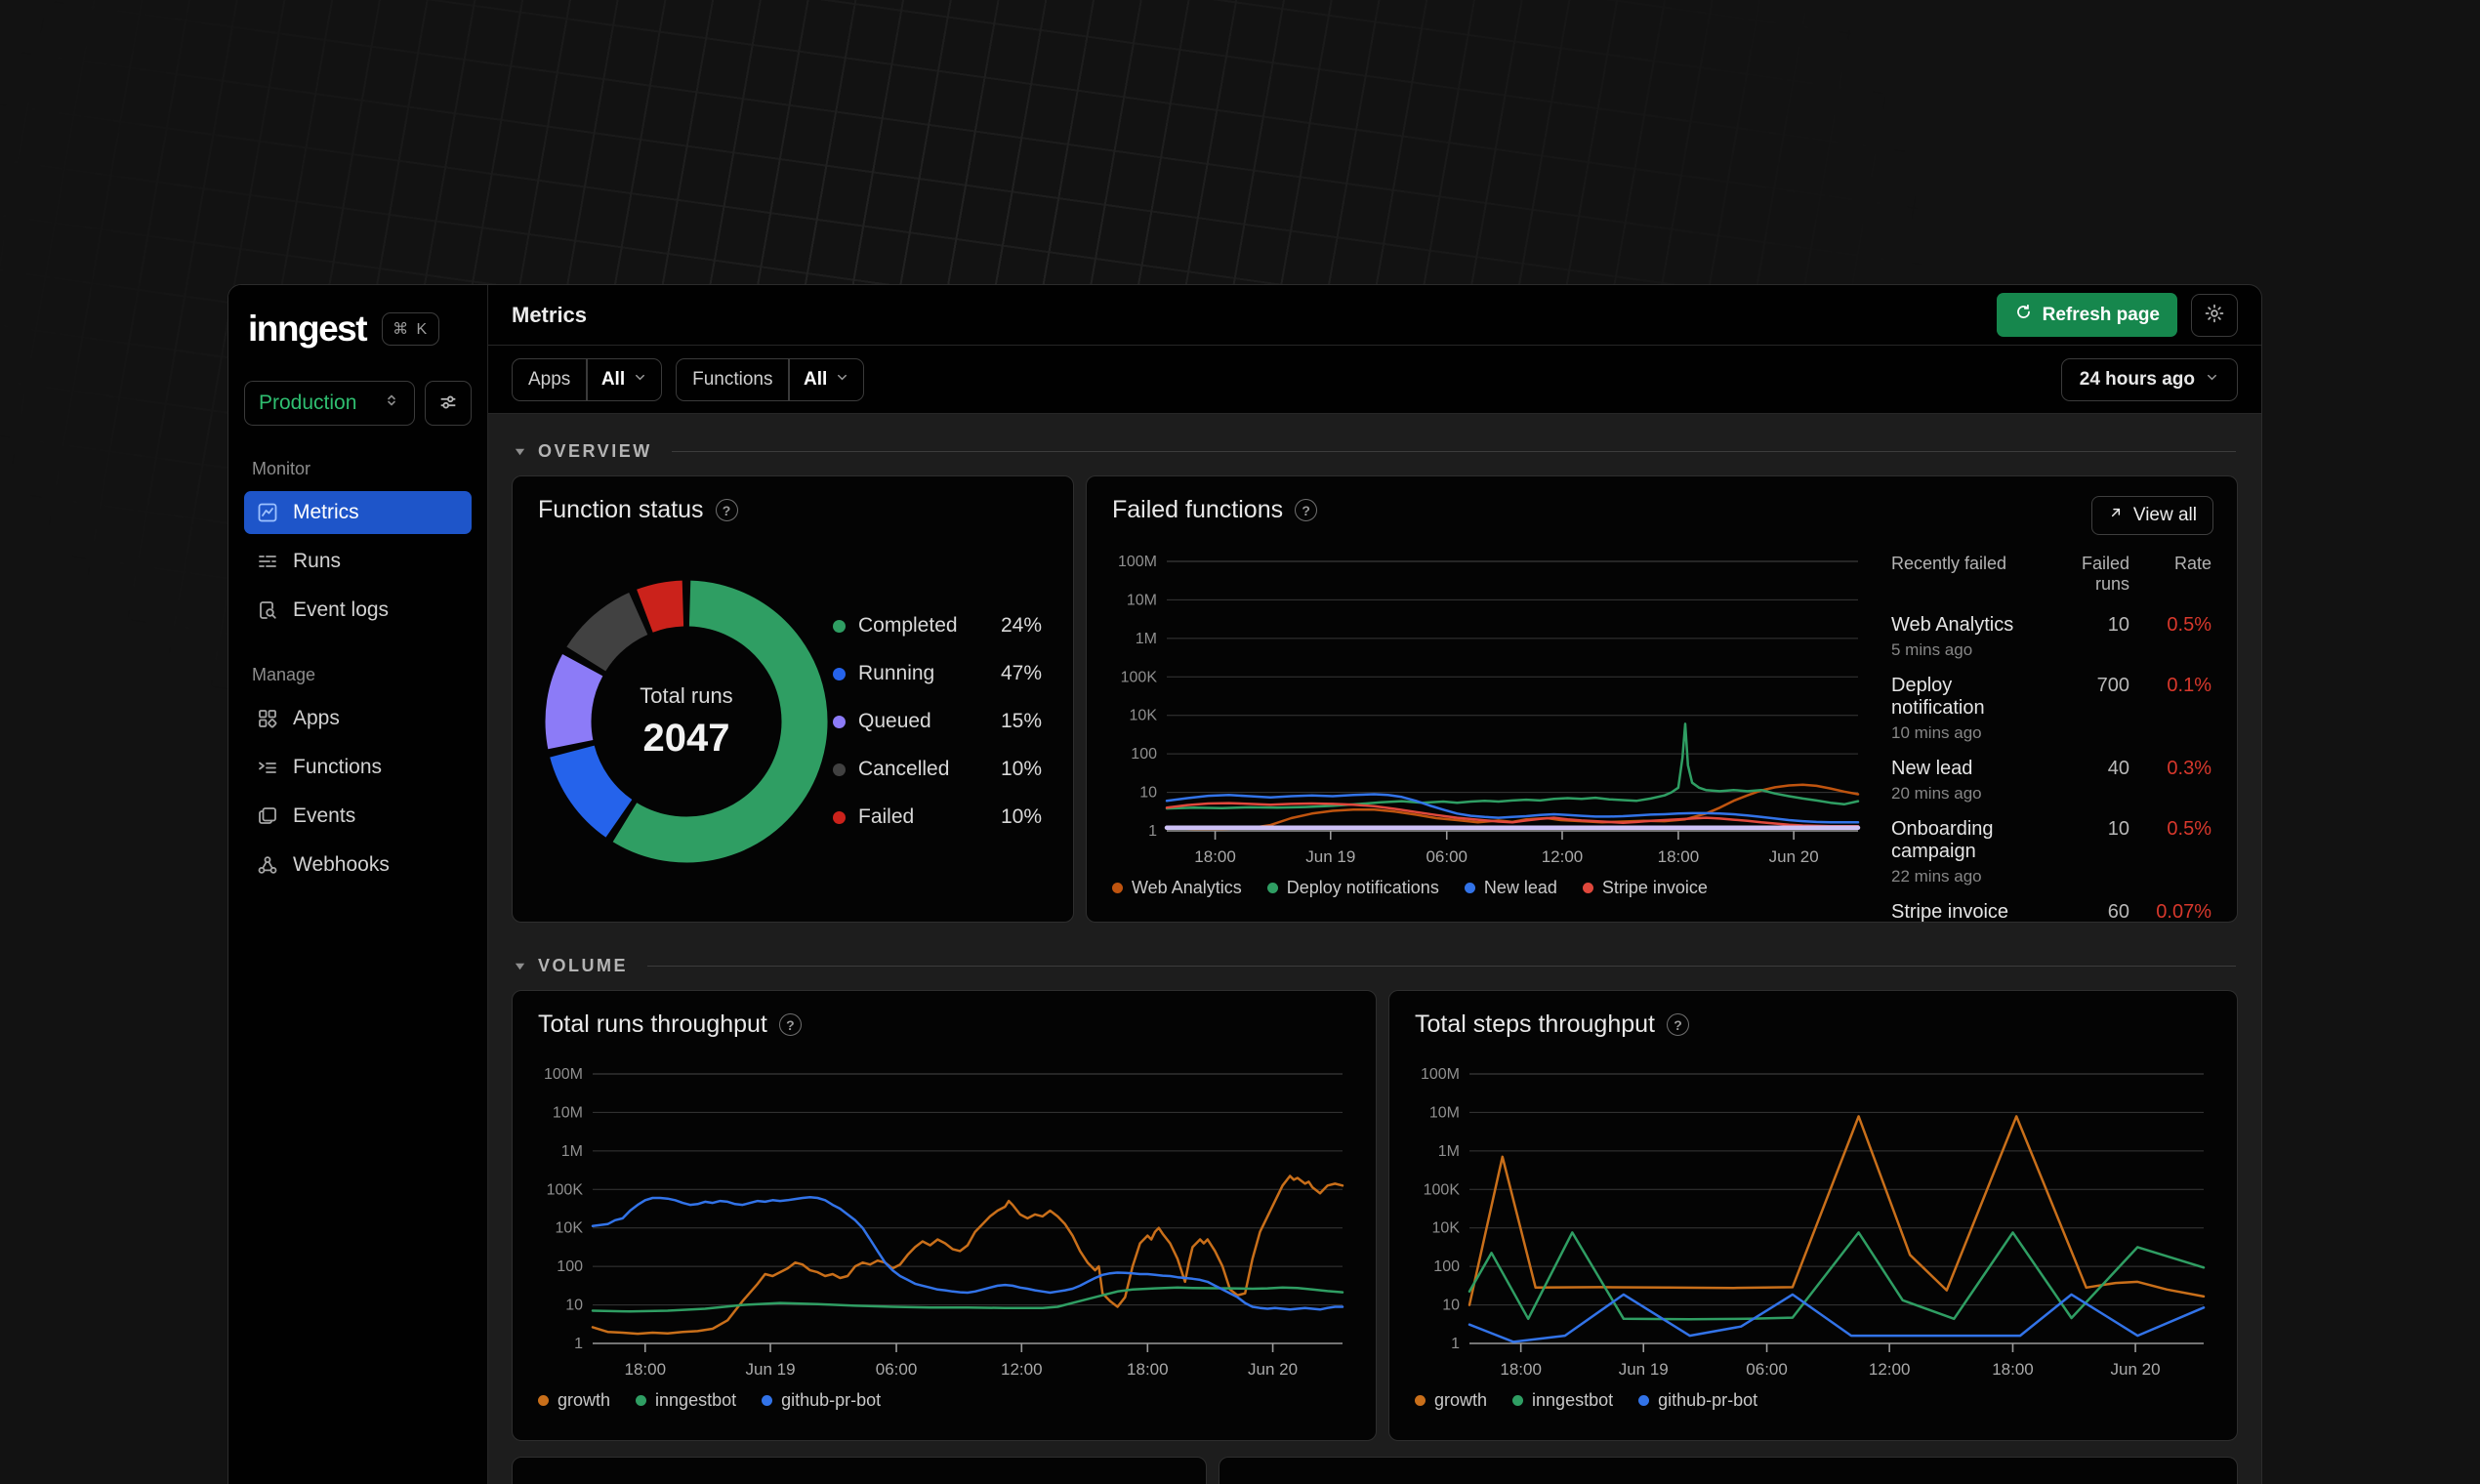 Image resolution: width=2480 pixels, height=1484 pixels. What do you see at coordinates (1932, 649) in the screenshot?
I see `failed-function-time: 5 mins ago` at bounding box center [1932, 649].